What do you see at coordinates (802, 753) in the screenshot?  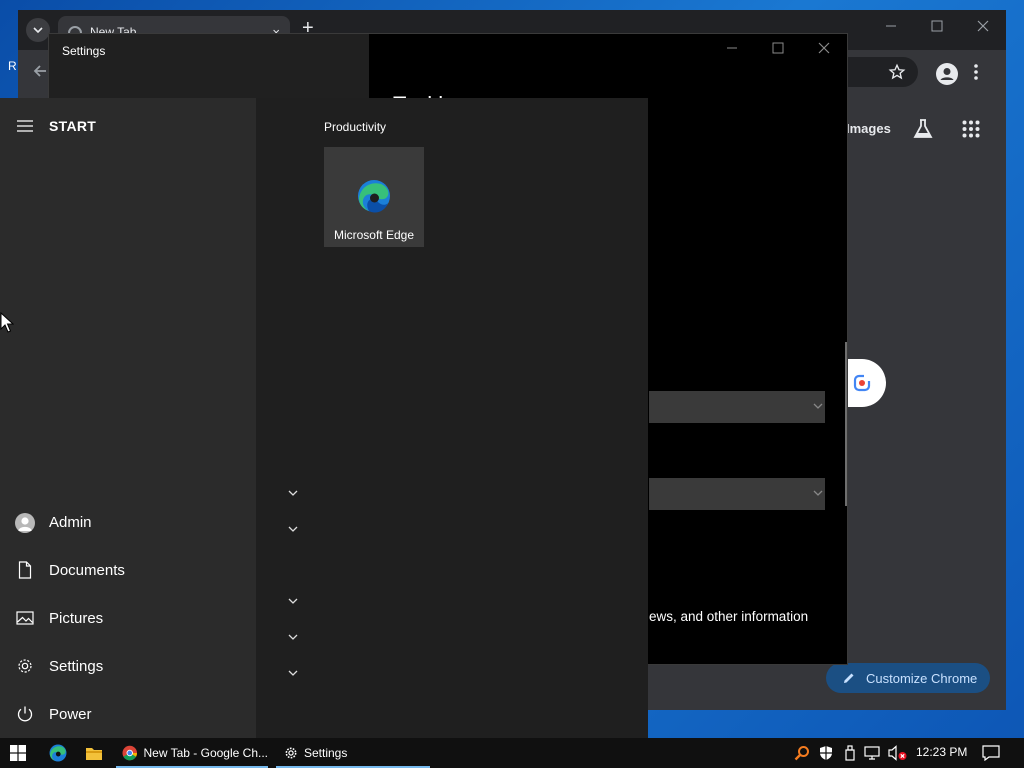 I see `magnifier-tray-icon` at bounding box center [802, 753].